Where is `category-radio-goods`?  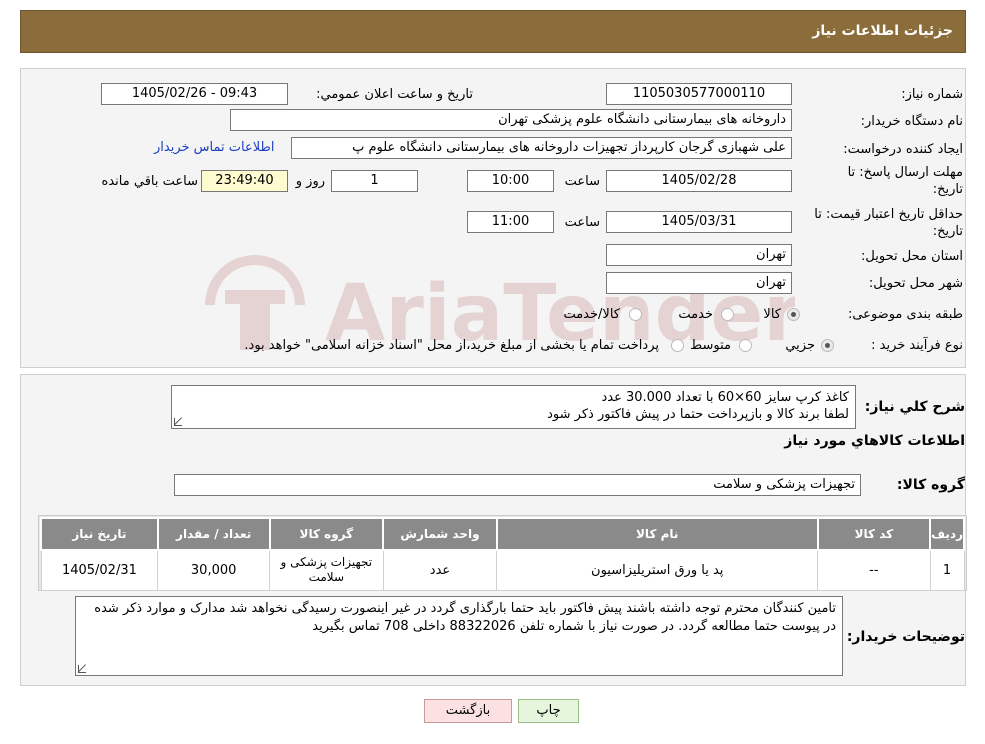 category-radio-goods is located at coordinates (793, 314).